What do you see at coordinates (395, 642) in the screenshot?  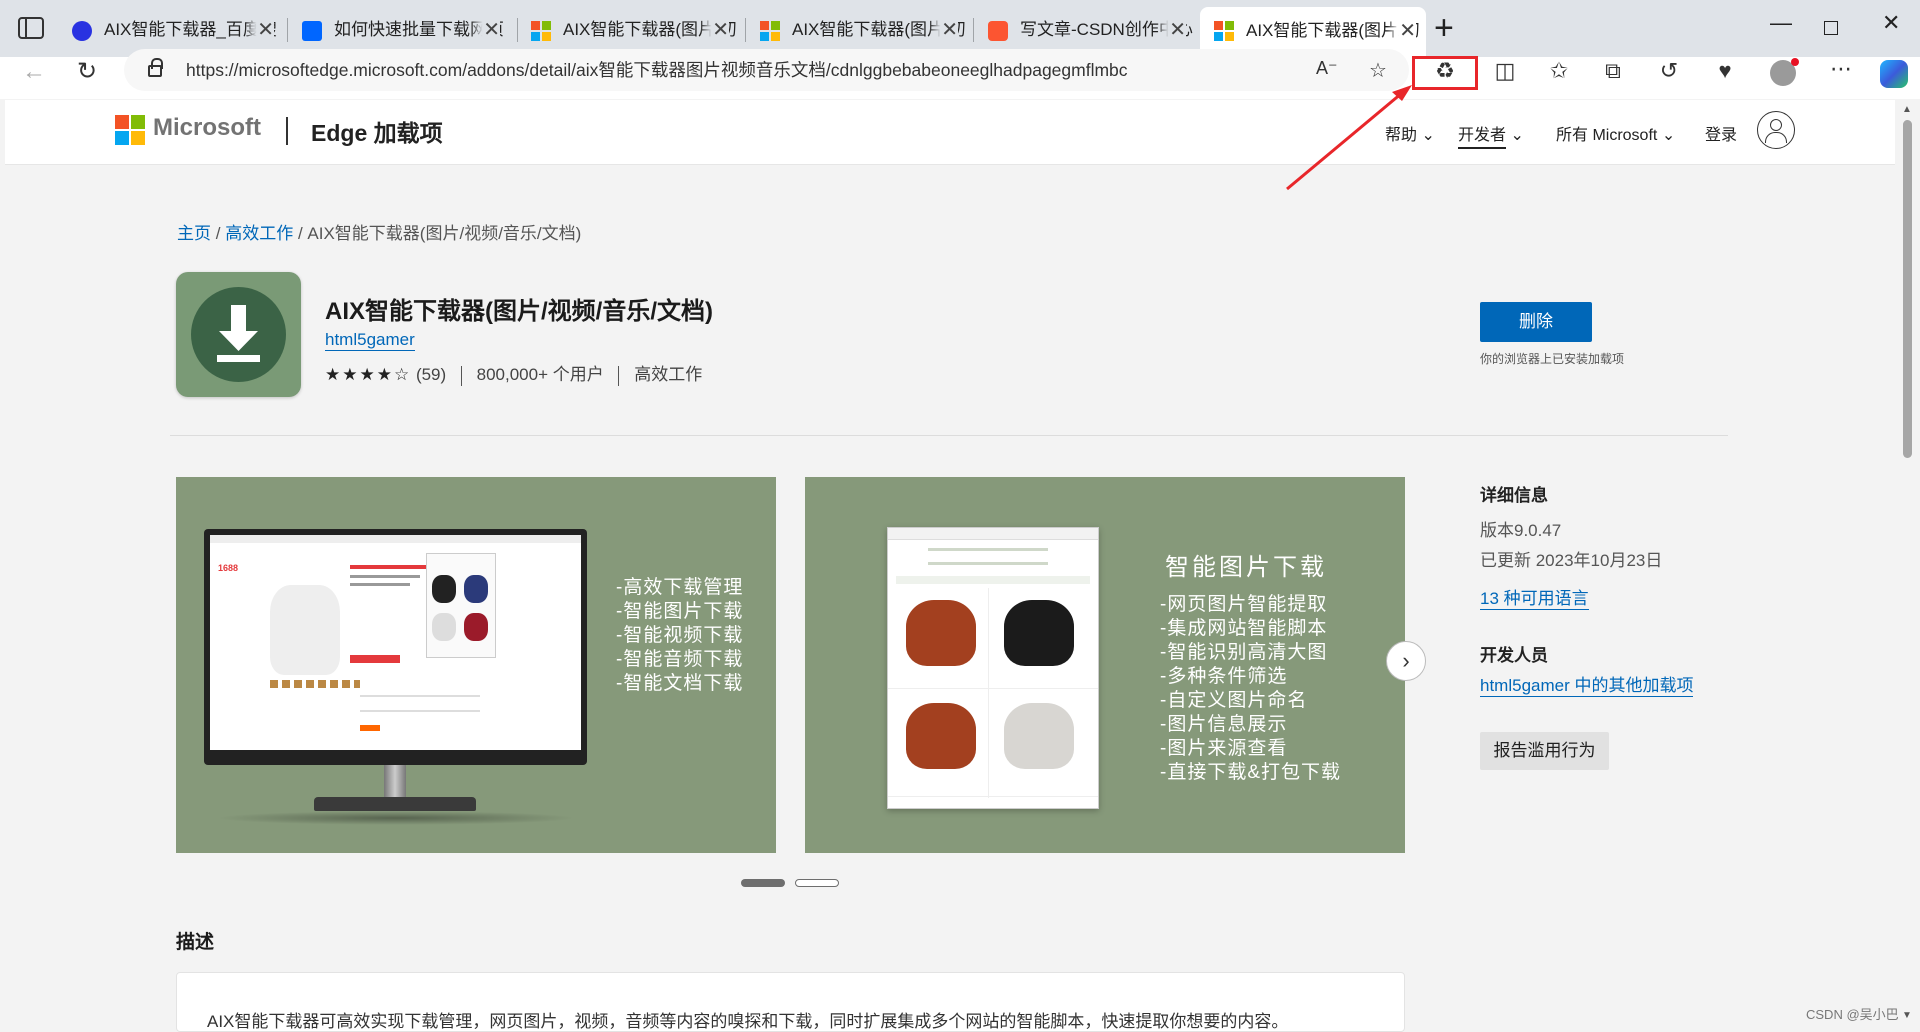 I see `monitor-screen: 1688` at bounding box center [395, 642].